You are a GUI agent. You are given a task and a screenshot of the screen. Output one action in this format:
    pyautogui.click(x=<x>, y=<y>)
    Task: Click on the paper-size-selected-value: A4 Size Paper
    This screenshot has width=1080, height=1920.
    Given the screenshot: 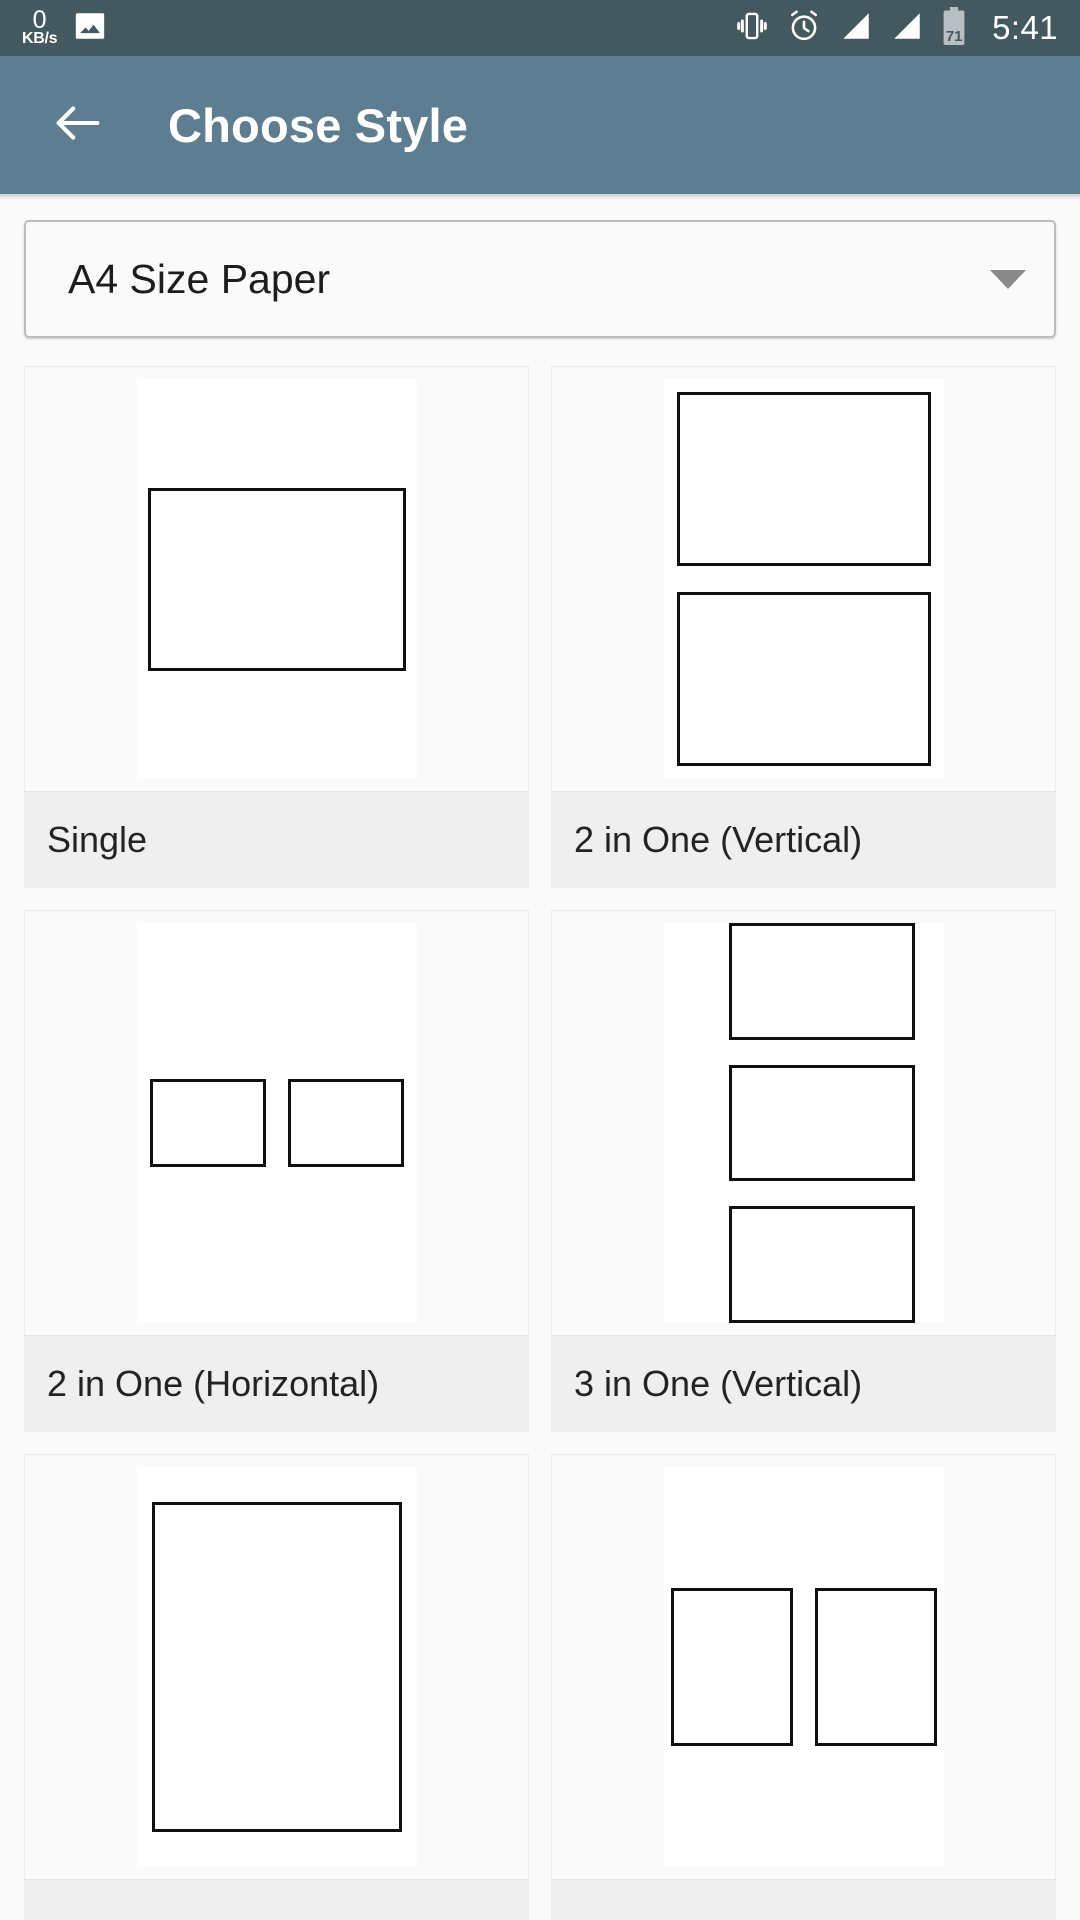 What is the action you would take?
    pyautogui.click(x=199, y=278)
    